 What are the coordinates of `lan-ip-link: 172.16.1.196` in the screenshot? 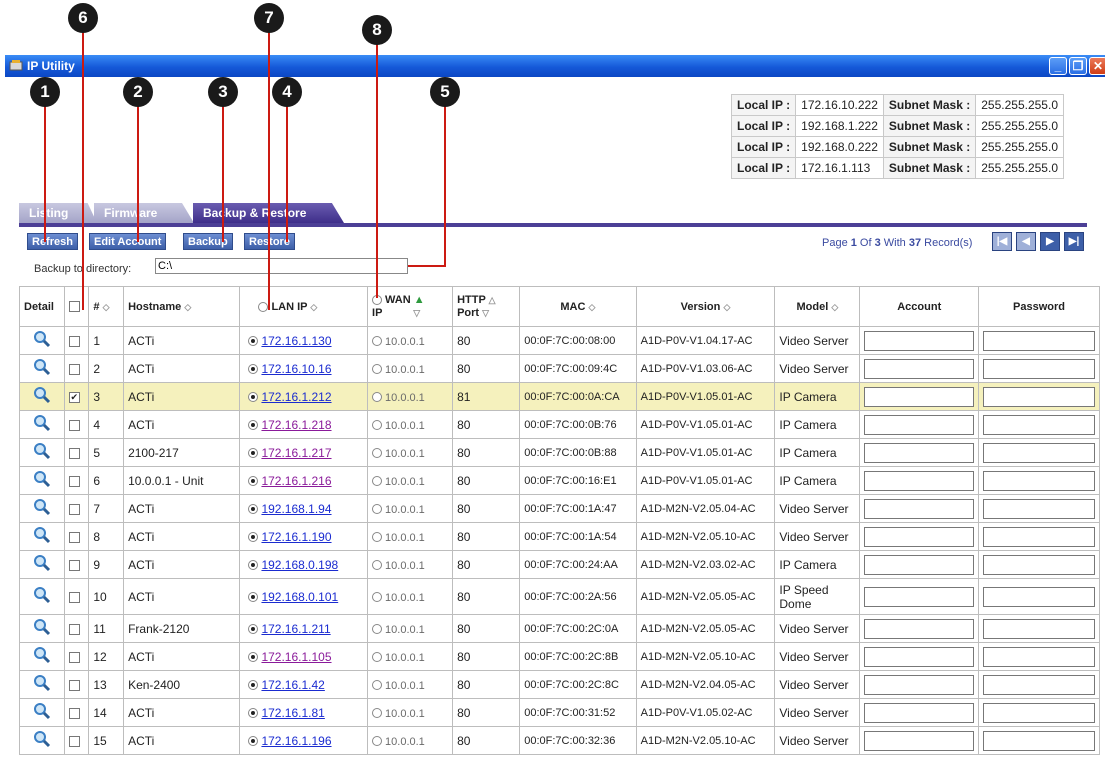 It's located at (296, 741).